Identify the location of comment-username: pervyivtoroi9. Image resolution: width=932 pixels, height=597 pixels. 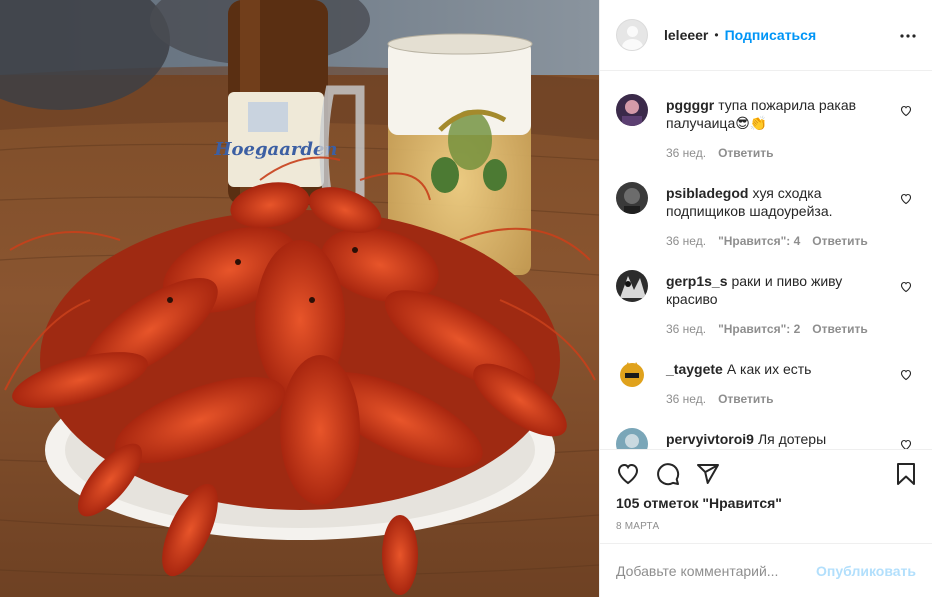
(710, 439).